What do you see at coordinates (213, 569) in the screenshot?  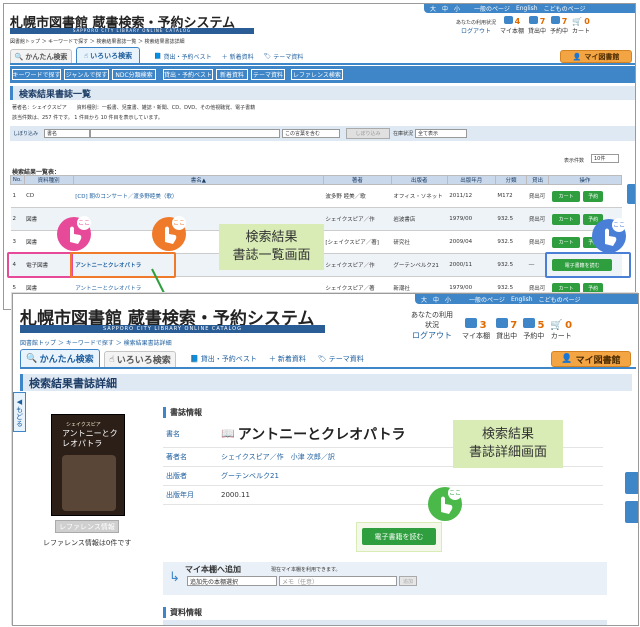 I see `my-shelf-title: マイ本棚へ追加` at bounding box center [213, 569].